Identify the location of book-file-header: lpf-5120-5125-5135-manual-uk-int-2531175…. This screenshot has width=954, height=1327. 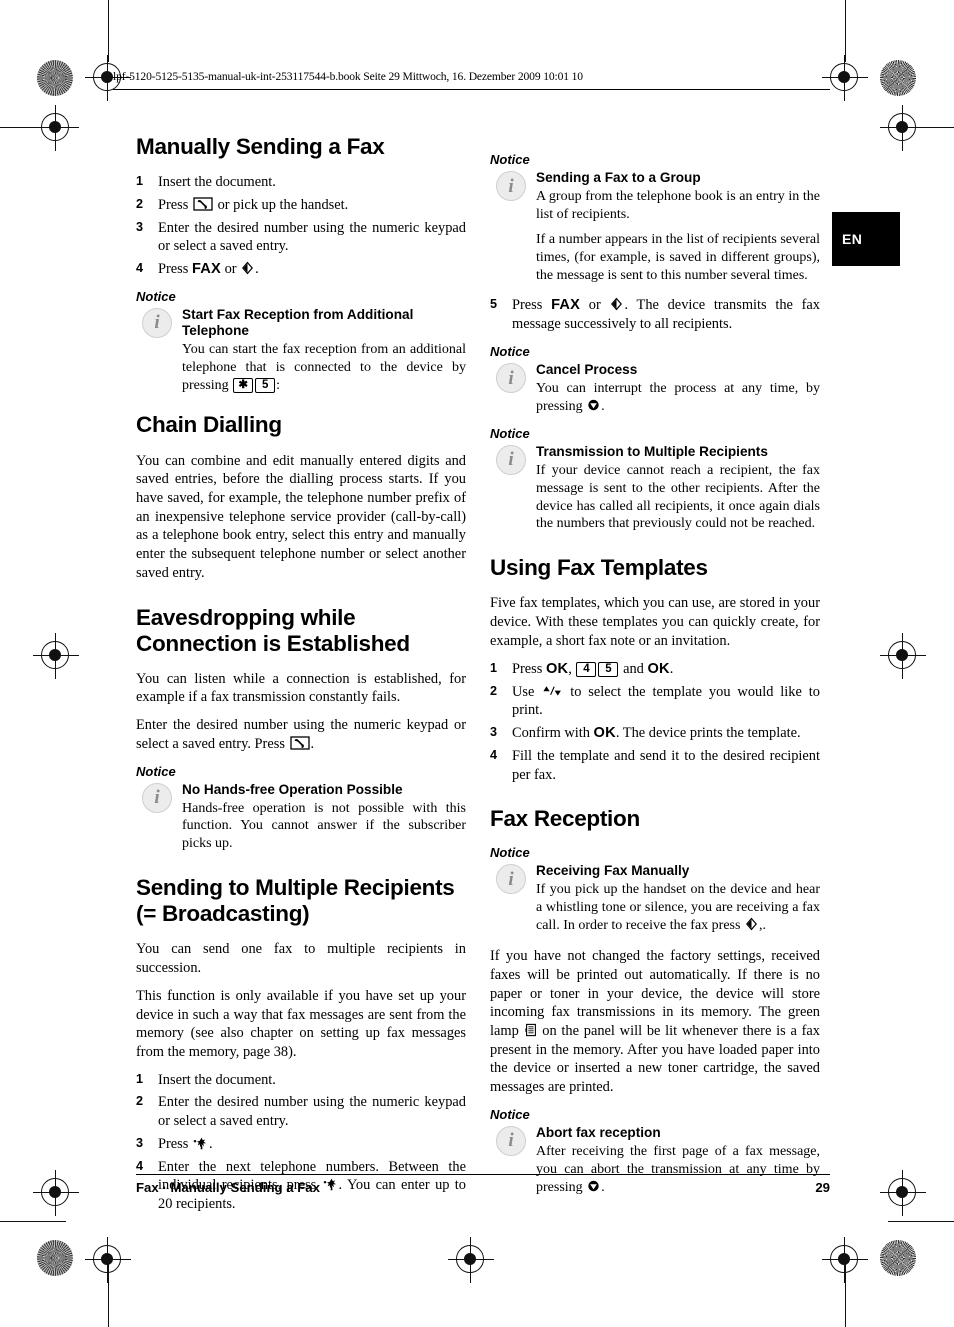
(348, 76).